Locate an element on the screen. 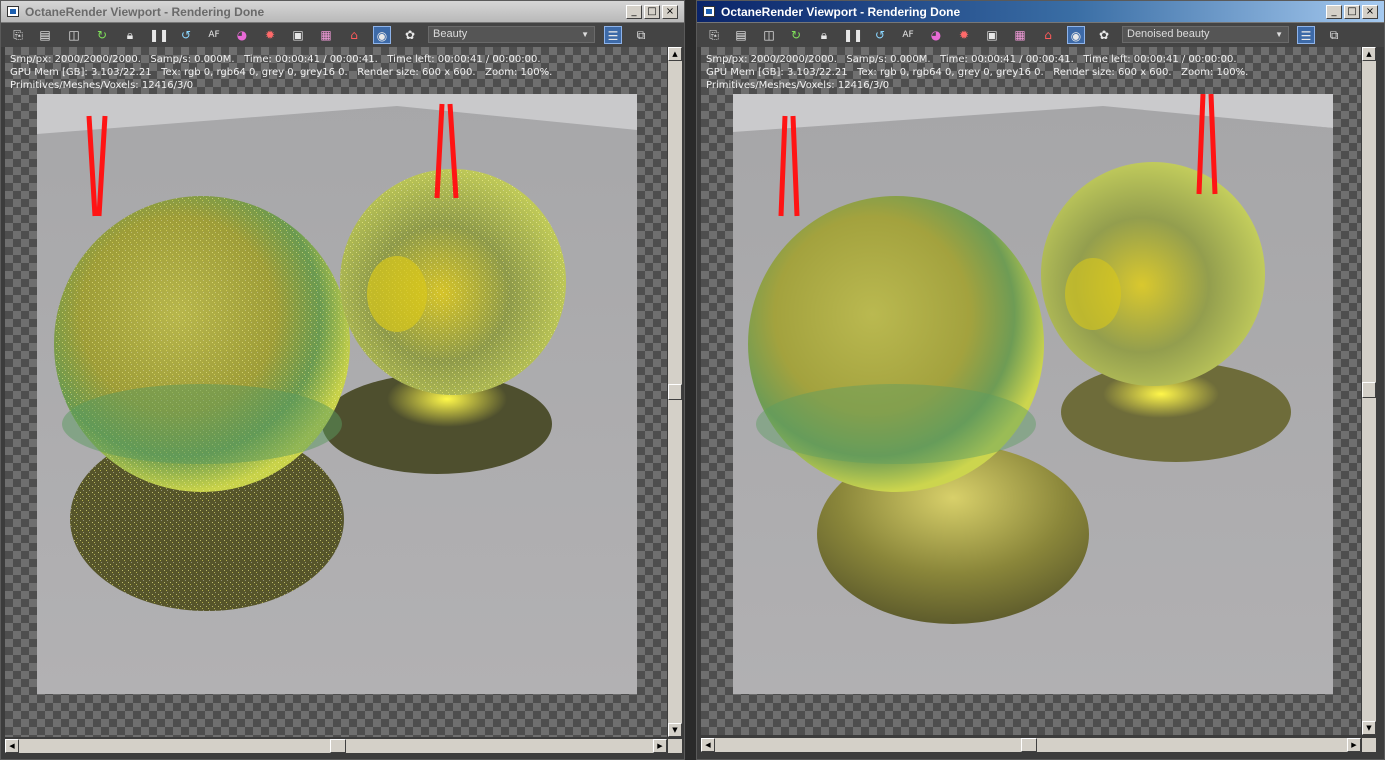  render-pass-value: Beauty is located at coordinates (450, 34).